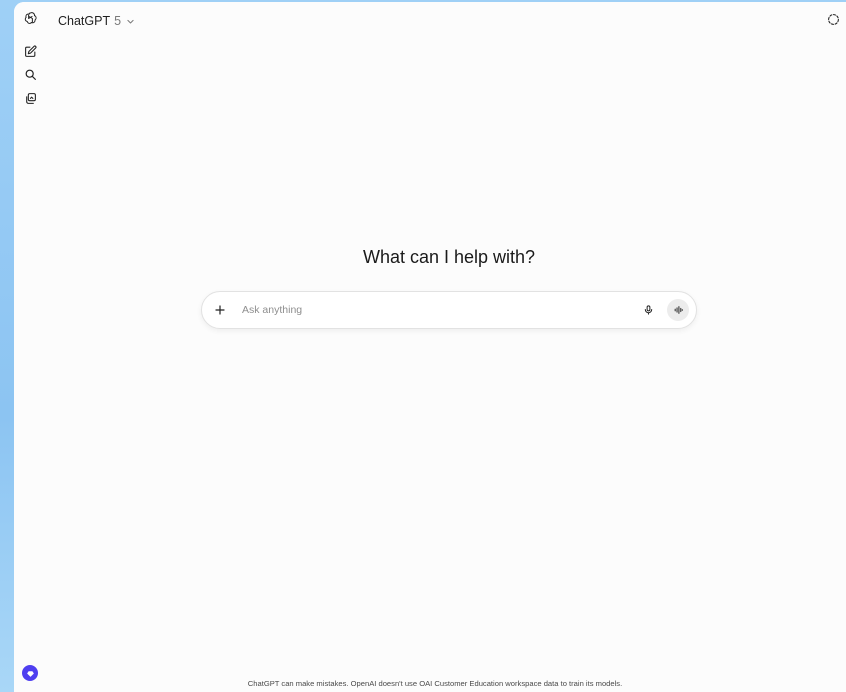 Image resolution: width=846 pixels, height=692 pixels. I want to click on model-version: 5, so click(118, 21).